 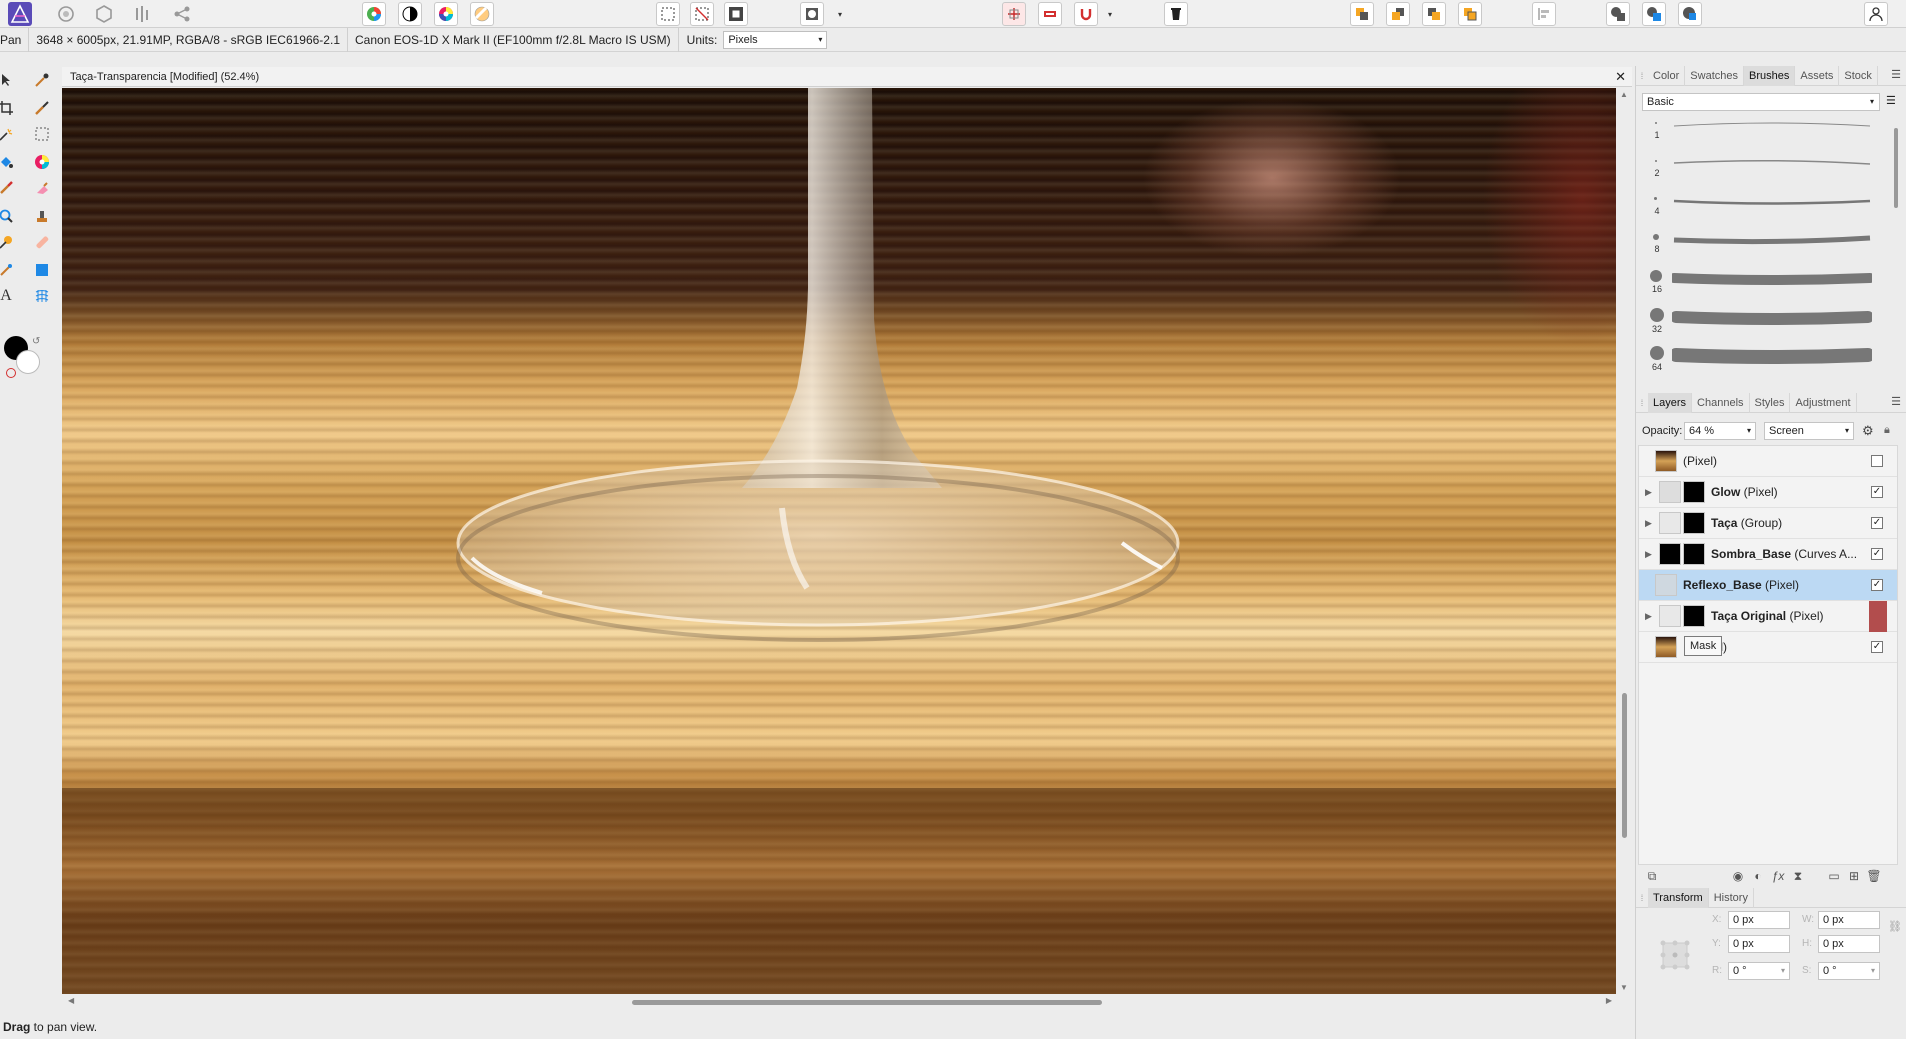 I want to click on color-wheel-icon, so click(x=374, y=14).